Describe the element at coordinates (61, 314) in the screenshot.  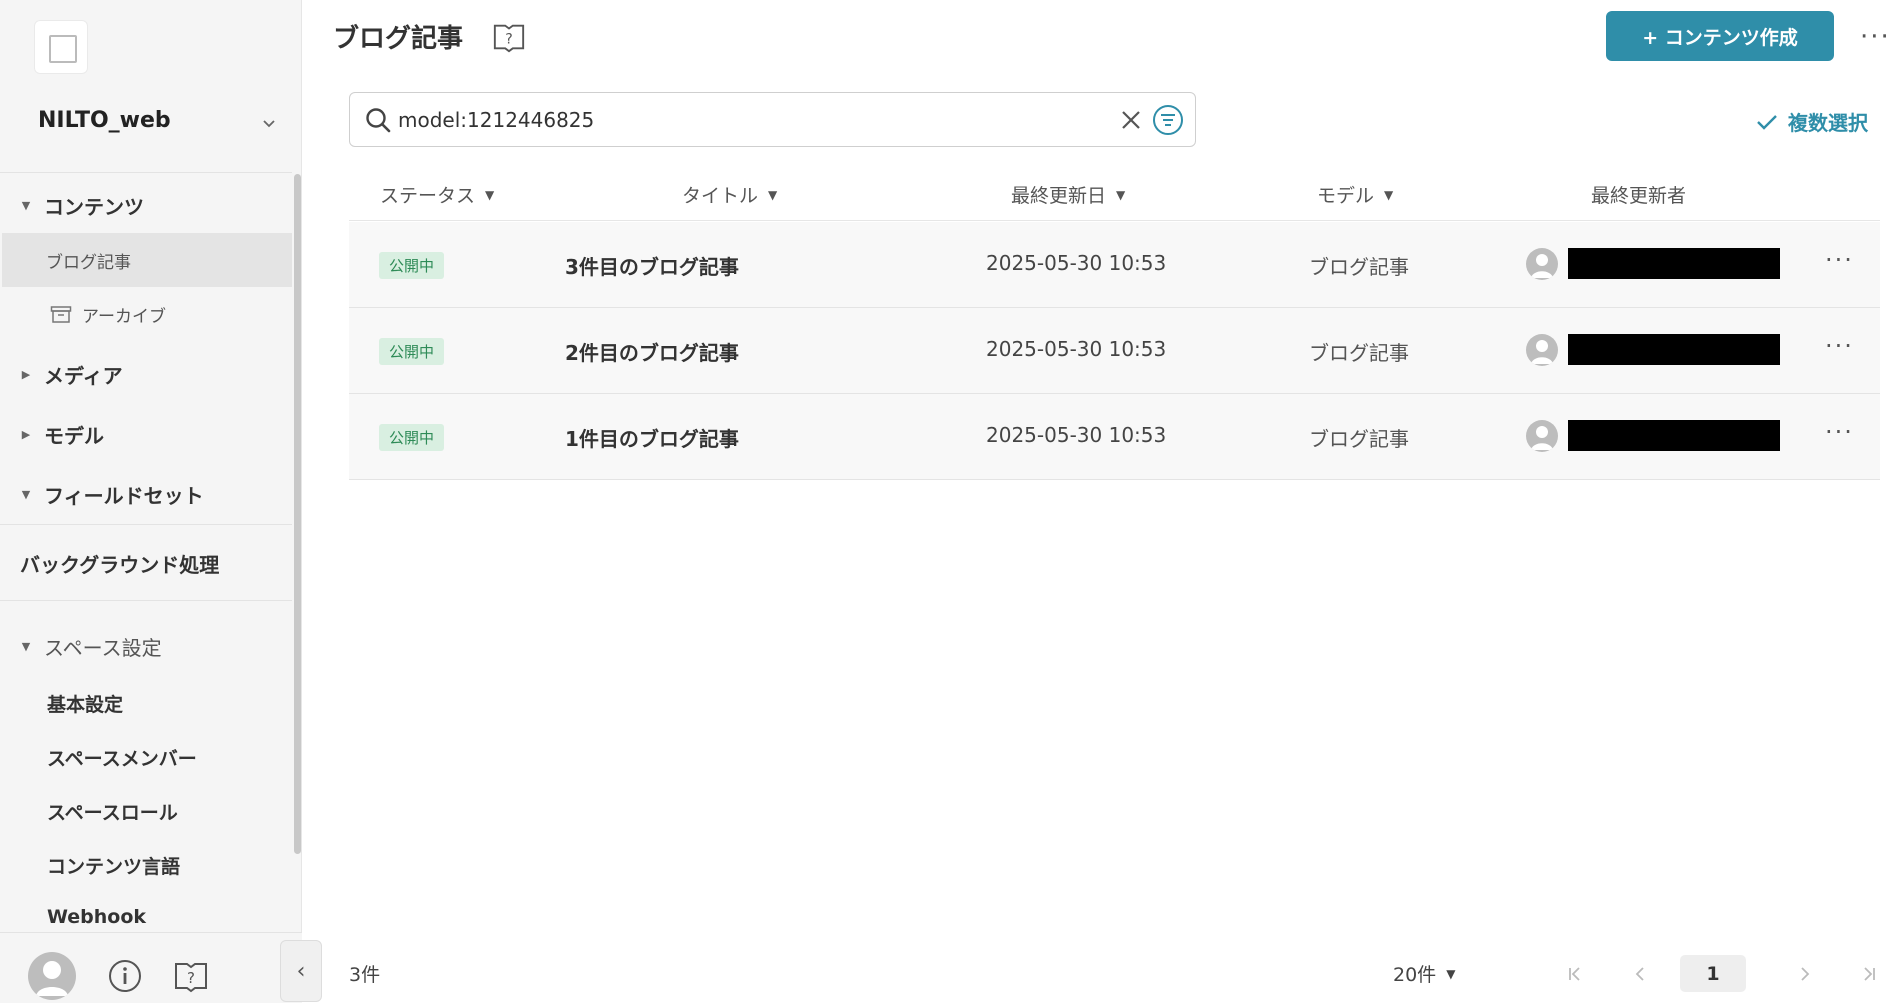
I see `archive-icon` at that location.